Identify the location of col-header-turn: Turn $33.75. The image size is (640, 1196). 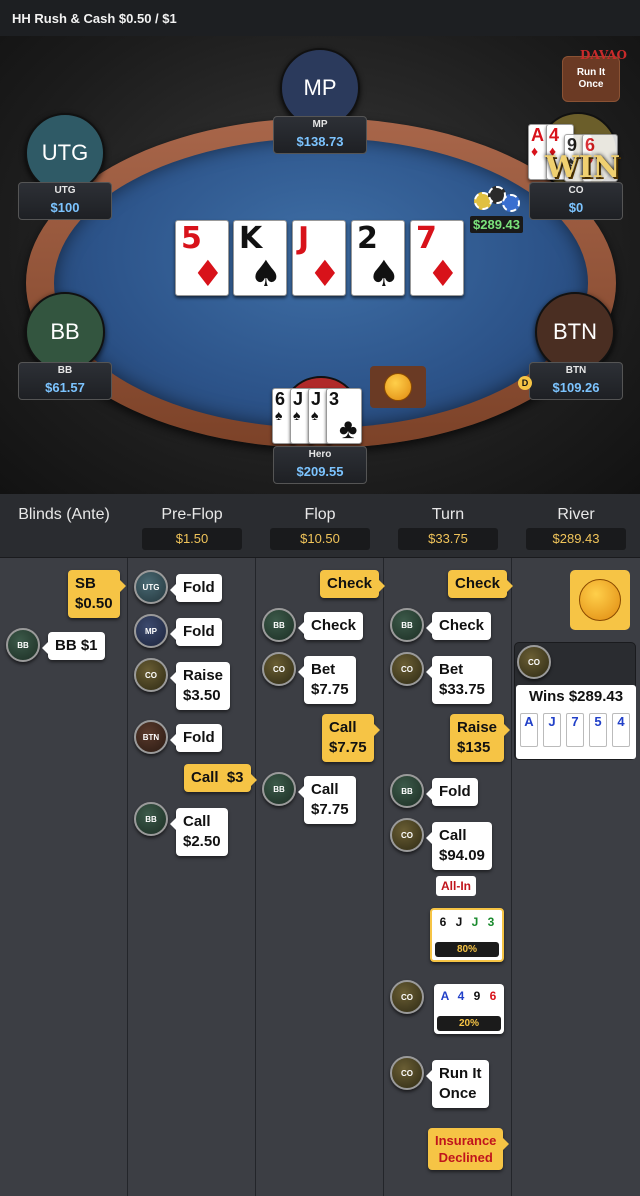
(448, 526).